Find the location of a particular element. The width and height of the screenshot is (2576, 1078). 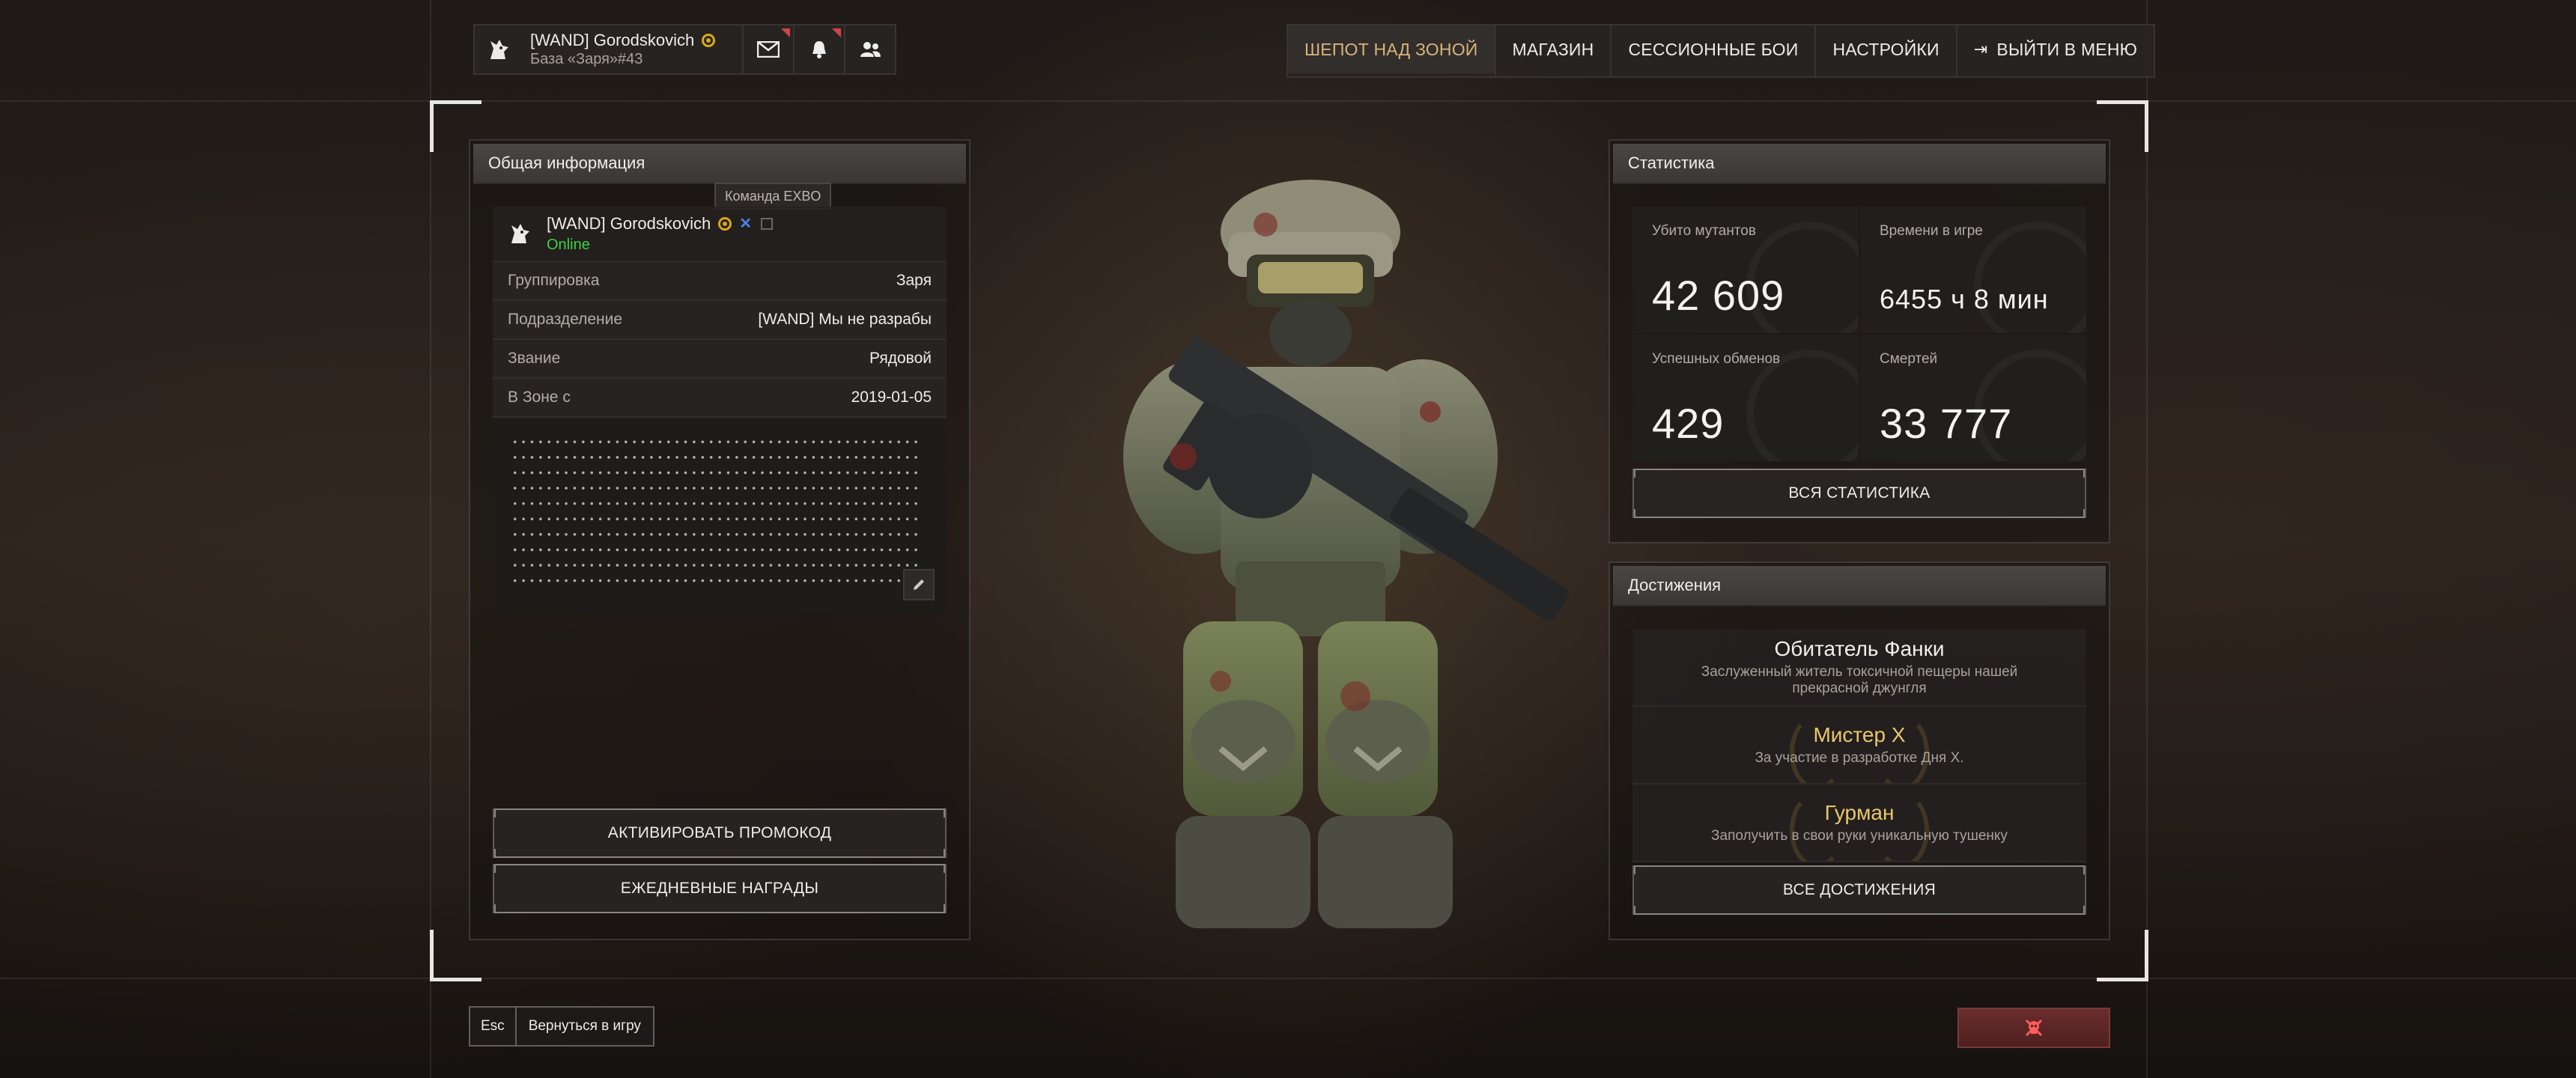

copy-icon is located at coordinates (767, 223).